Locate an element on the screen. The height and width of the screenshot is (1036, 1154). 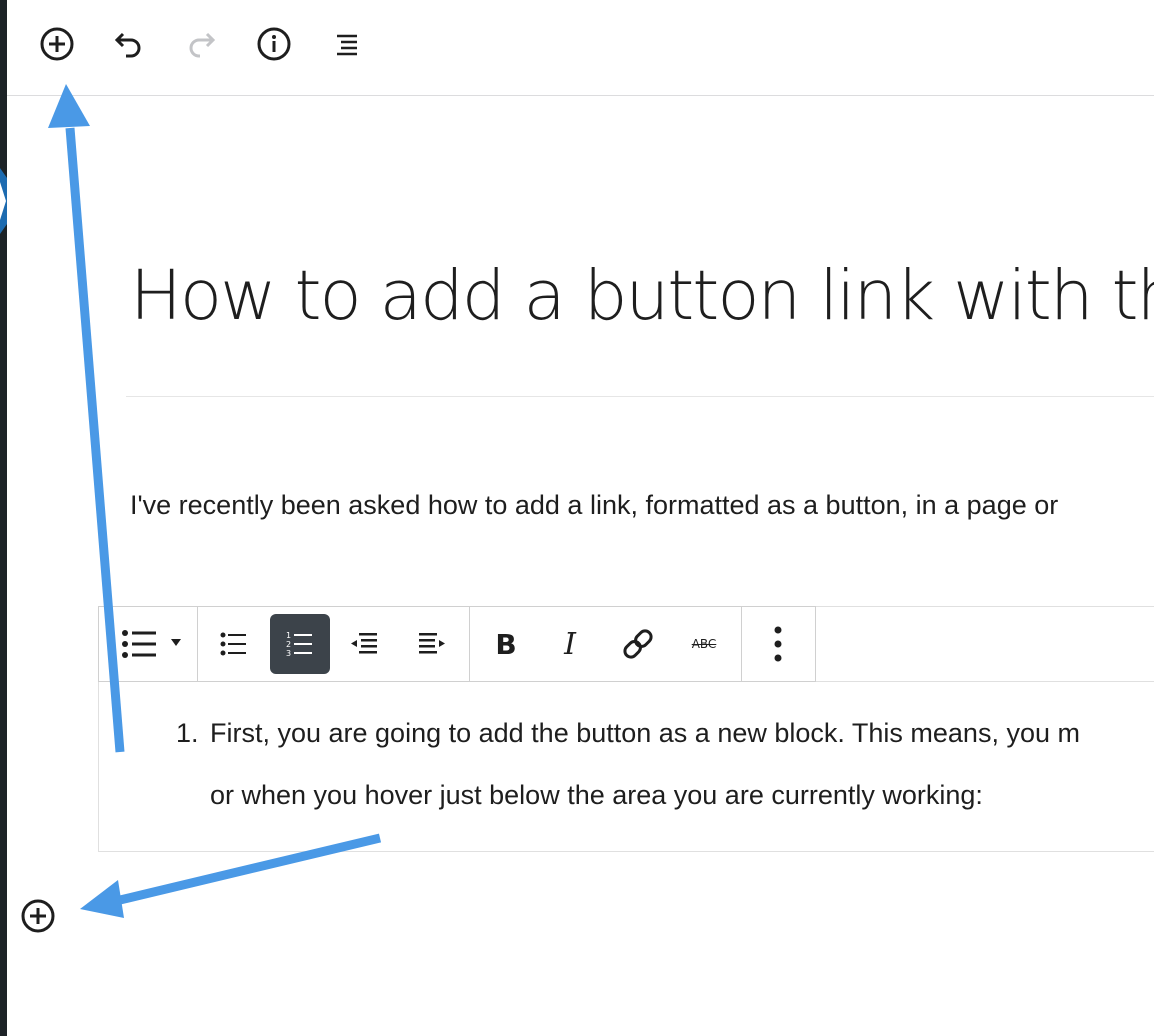
indent-icon is located at coordinates (432, 643).